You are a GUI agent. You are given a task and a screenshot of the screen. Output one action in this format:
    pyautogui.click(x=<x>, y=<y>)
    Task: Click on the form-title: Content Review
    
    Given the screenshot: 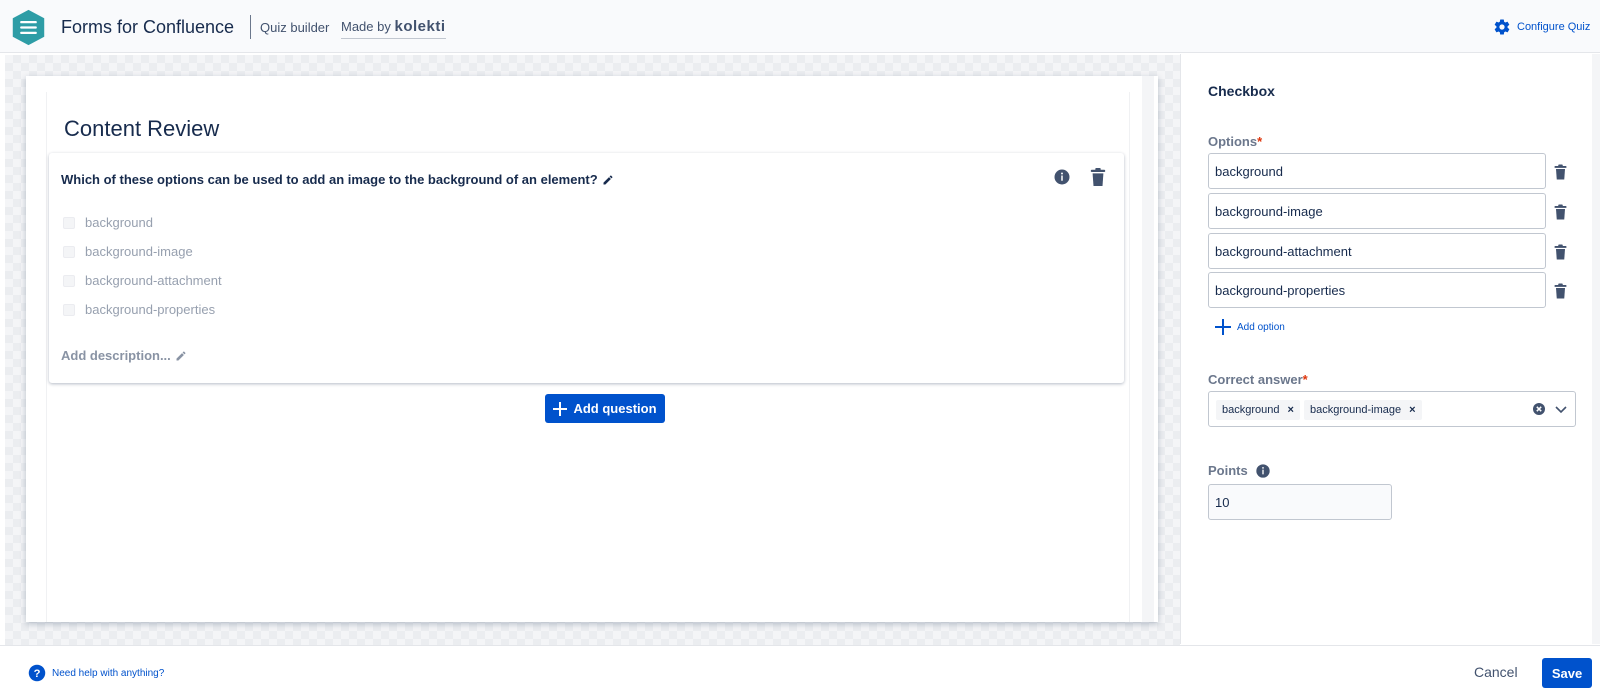 What is the action you would take?
    pyautogui.click(x=141, y=129)
    